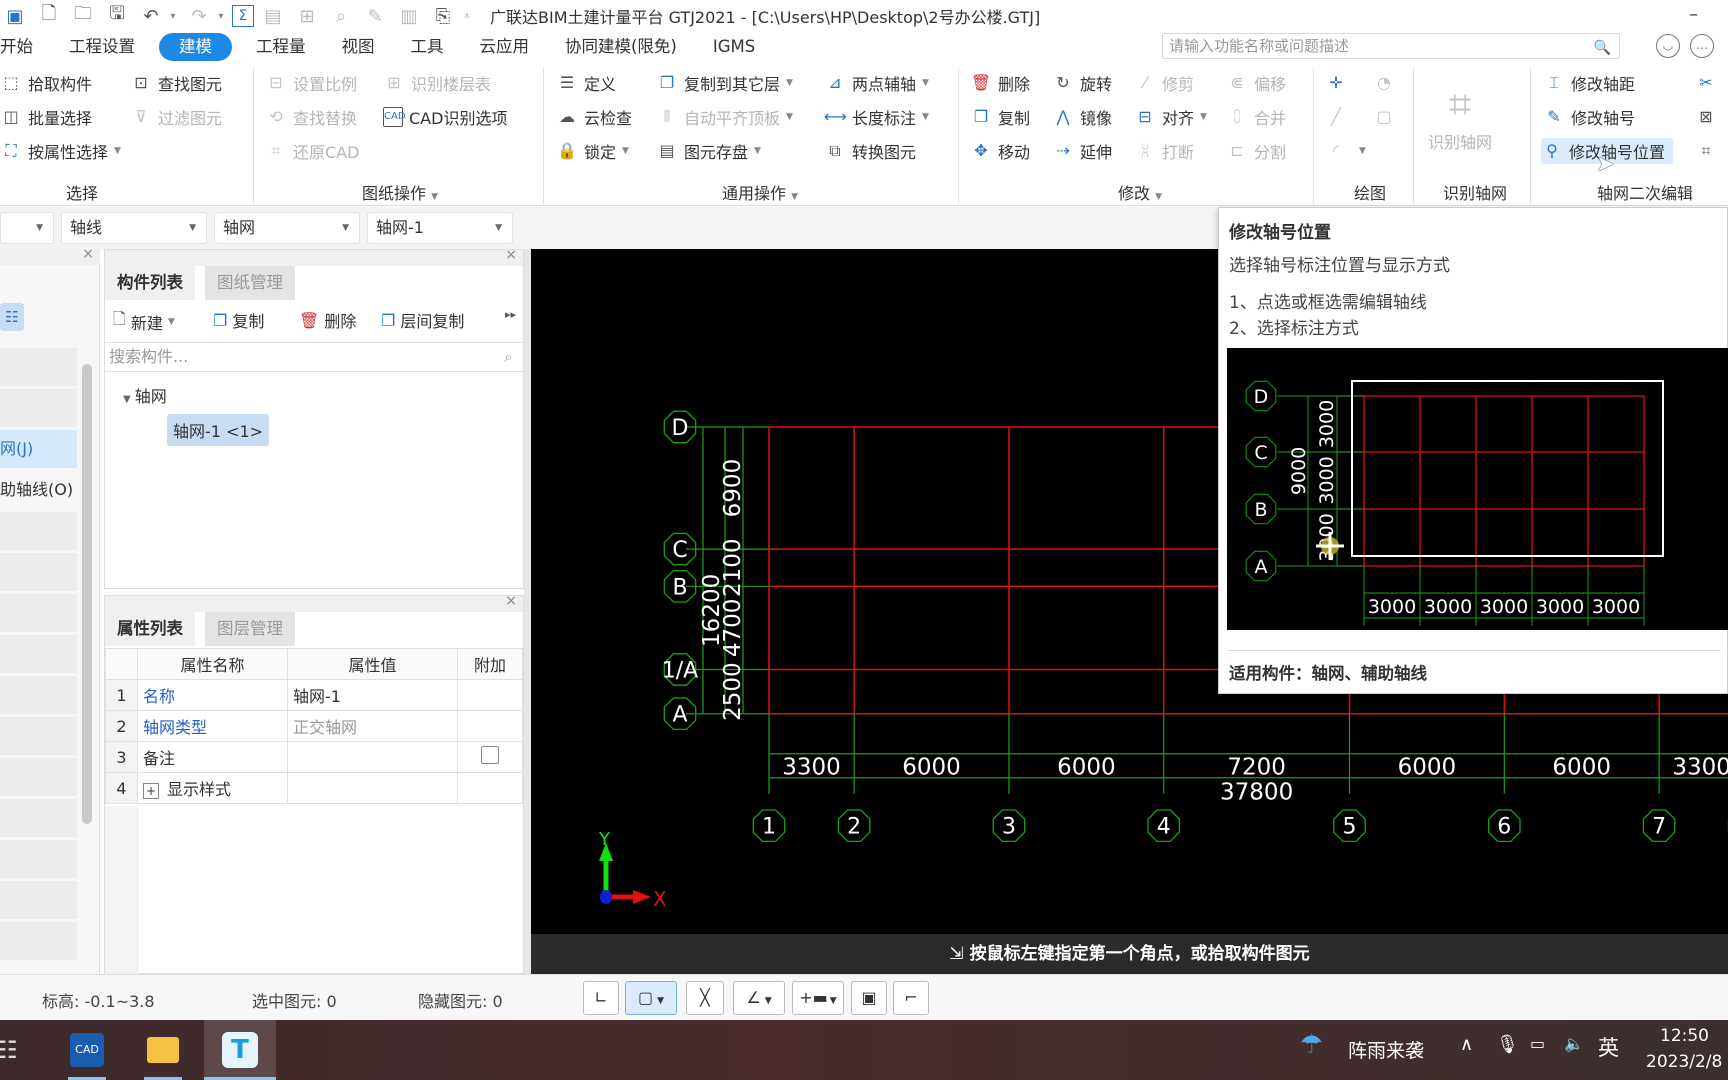  Describe the element at coordinates (1311, 1045) in the screenshot. I see `weather-icon: ☂` at that location.